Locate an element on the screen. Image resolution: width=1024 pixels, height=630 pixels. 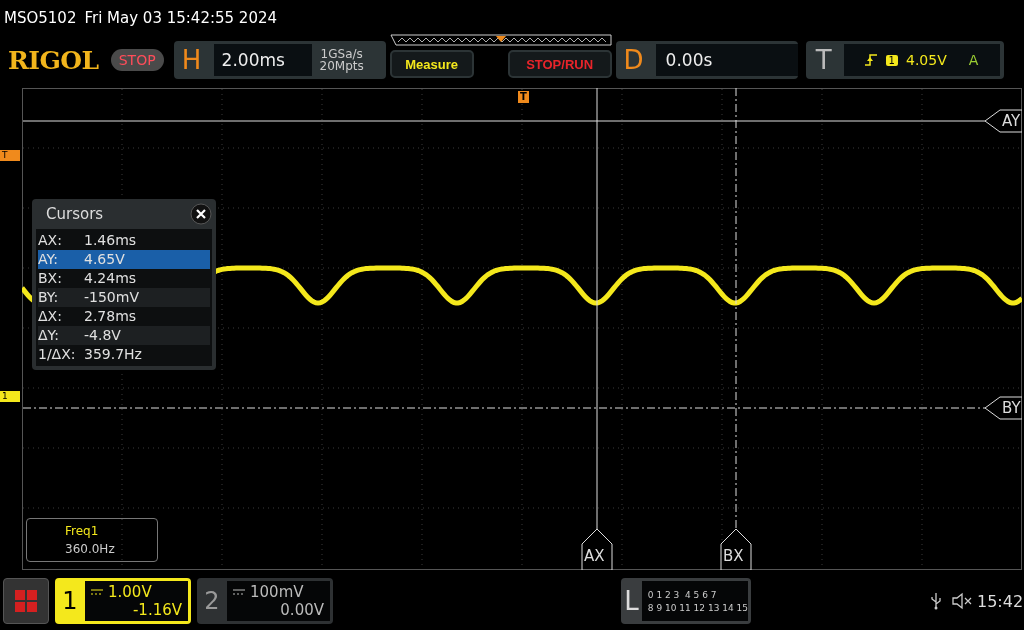
trigger-label: T is located at coordinates (823, 60).